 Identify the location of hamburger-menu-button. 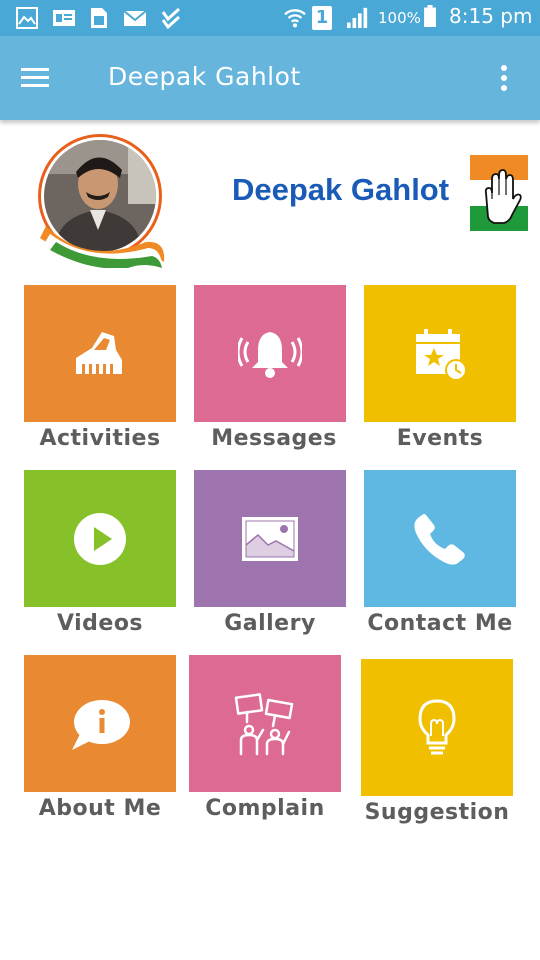
(36, 78).